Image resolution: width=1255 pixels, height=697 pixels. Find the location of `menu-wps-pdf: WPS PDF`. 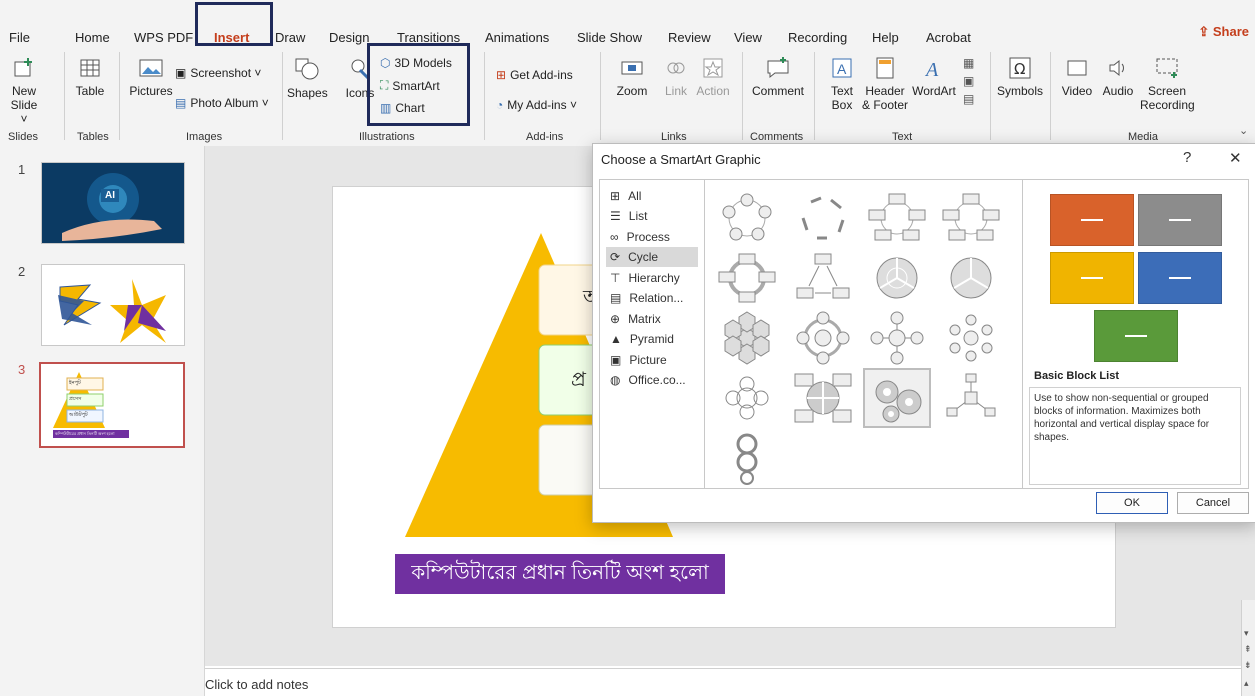

menu-wps-pdf: WPS PDF is located at coordinates (163, 37).